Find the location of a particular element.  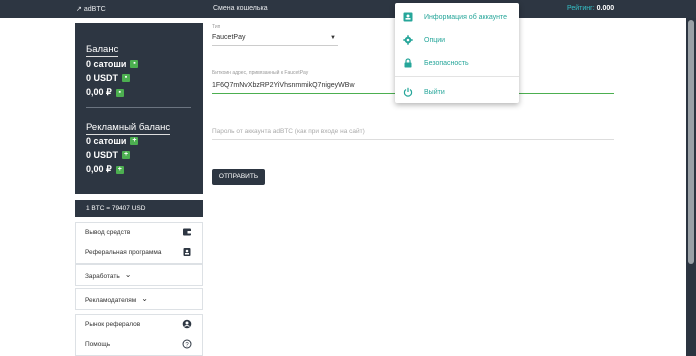

ad-balance-satoshi: 0 сатоши + is located at coordinates (112, 141).